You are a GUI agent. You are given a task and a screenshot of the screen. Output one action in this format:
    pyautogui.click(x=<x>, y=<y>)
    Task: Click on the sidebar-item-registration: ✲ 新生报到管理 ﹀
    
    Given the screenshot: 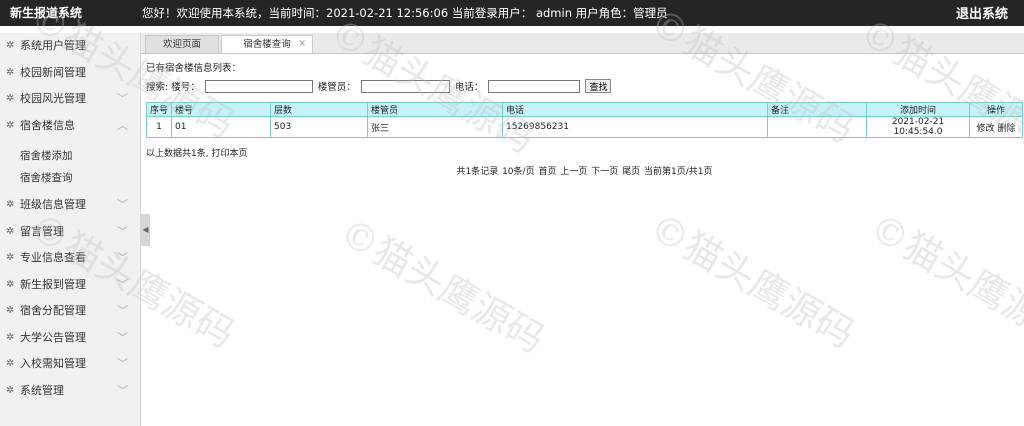 What is the action you would take?
    pyautogui.click(x=70, y=285)
    